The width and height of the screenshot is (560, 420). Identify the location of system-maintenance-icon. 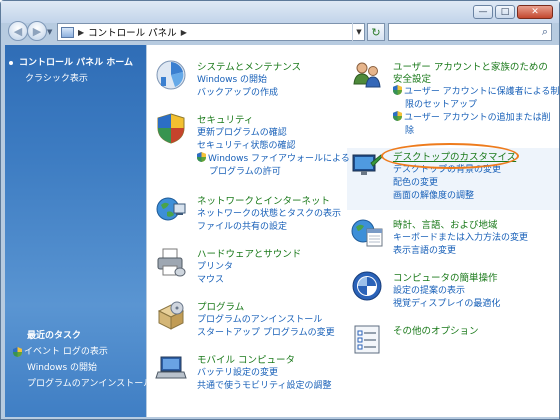
(171, 75).